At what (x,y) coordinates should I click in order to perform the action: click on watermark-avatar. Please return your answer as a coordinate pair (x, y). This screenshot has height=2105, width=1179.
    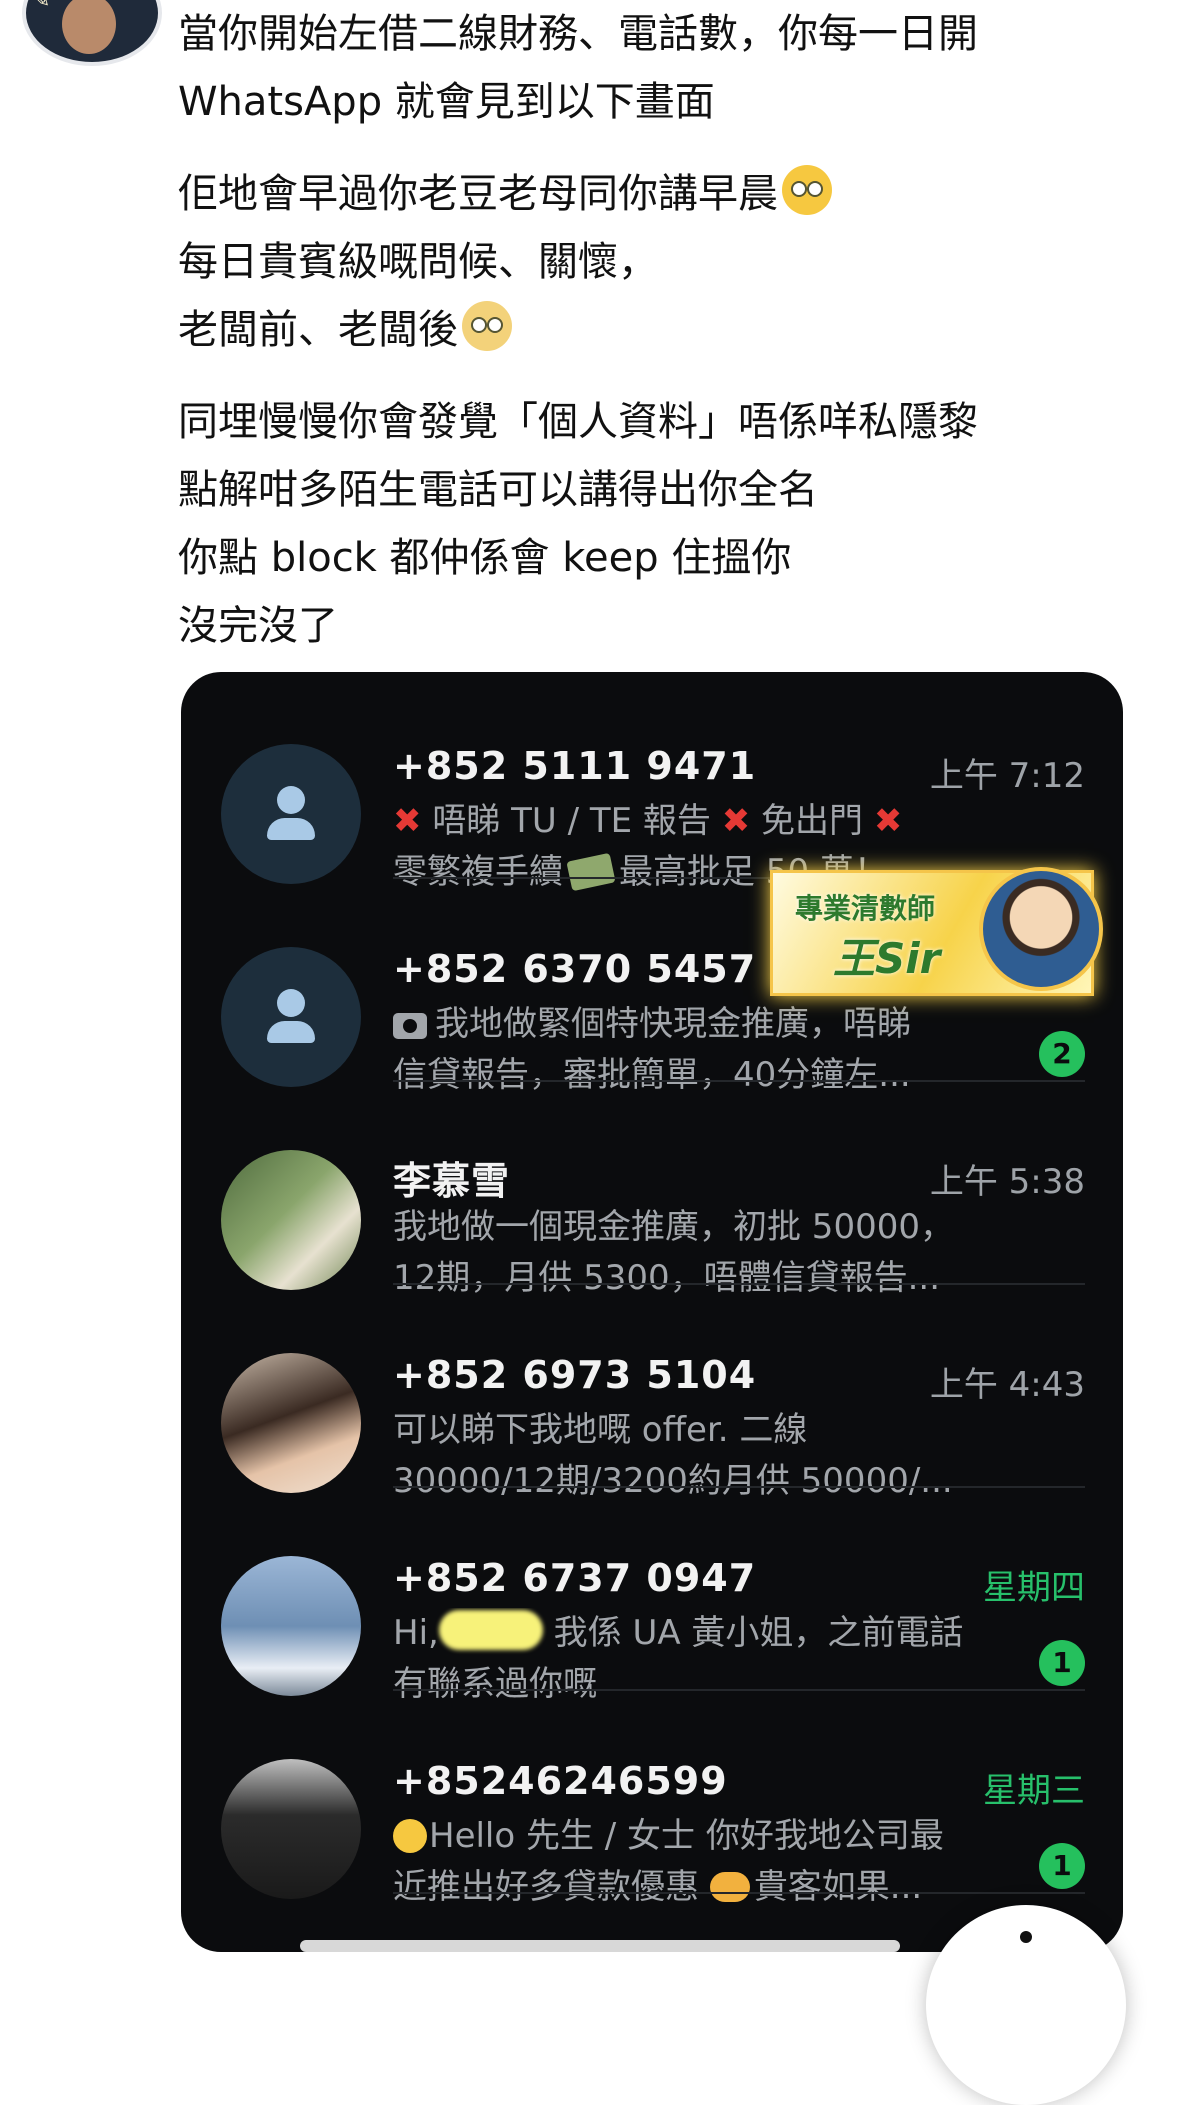
    Looking at the image, I should click on (1041, 929).